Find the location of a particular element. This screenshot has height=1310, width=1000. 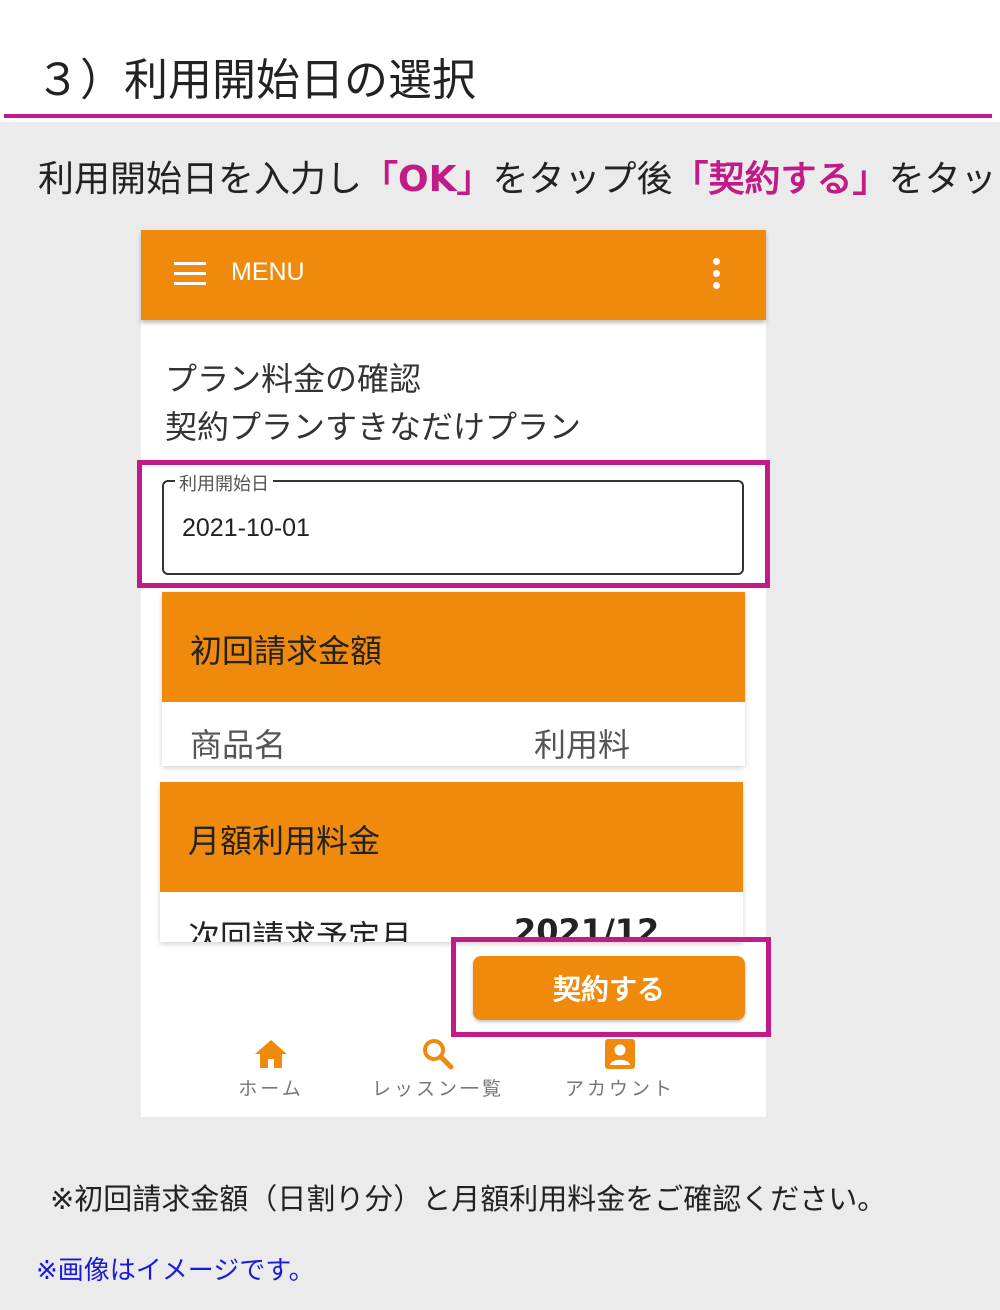

plan-name: 契約プランすきなだけプラン is located at coordinates (373, 427).